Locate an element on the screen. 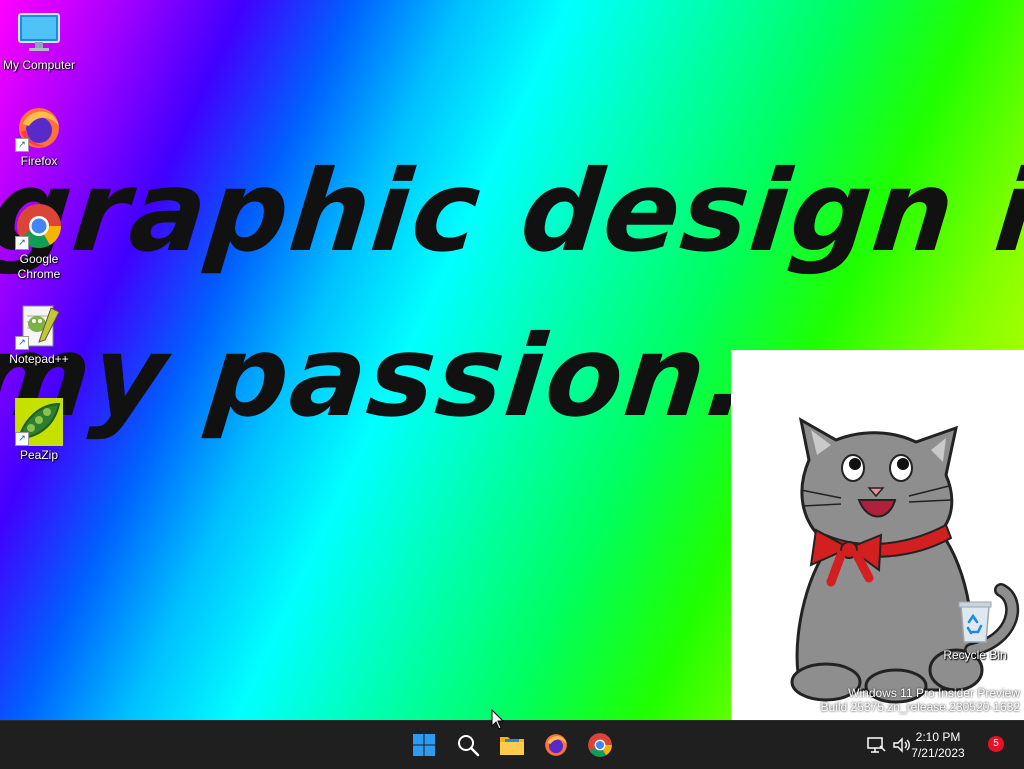  desktop-icon-label: Notepad++ is located at coordinates (39, 359).